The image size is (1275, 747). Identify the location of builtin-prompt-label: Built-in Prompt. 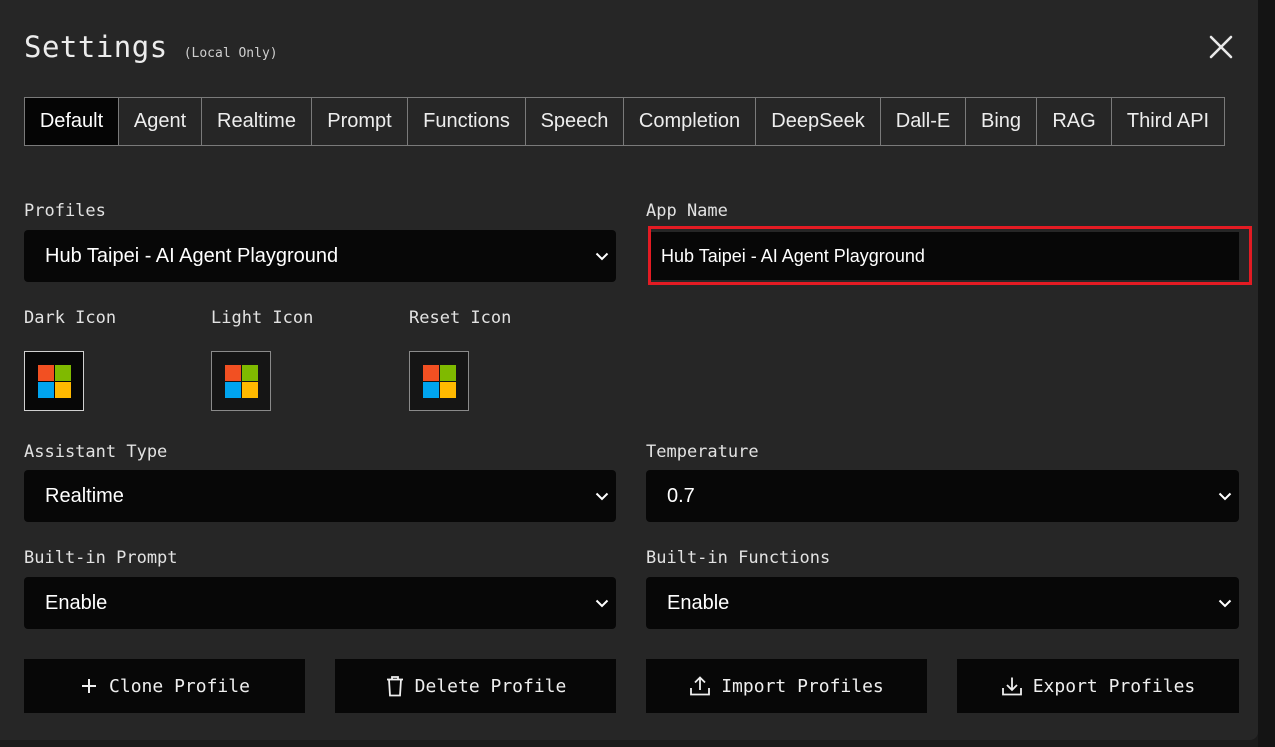
(101, 558).